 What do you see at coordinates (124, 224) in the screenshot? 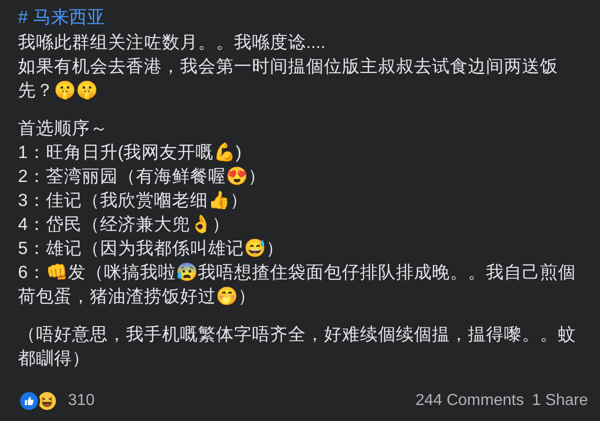
I see `post-text: 4：岱民（经济兼大兜👌）` at bounding box center [124, 224].